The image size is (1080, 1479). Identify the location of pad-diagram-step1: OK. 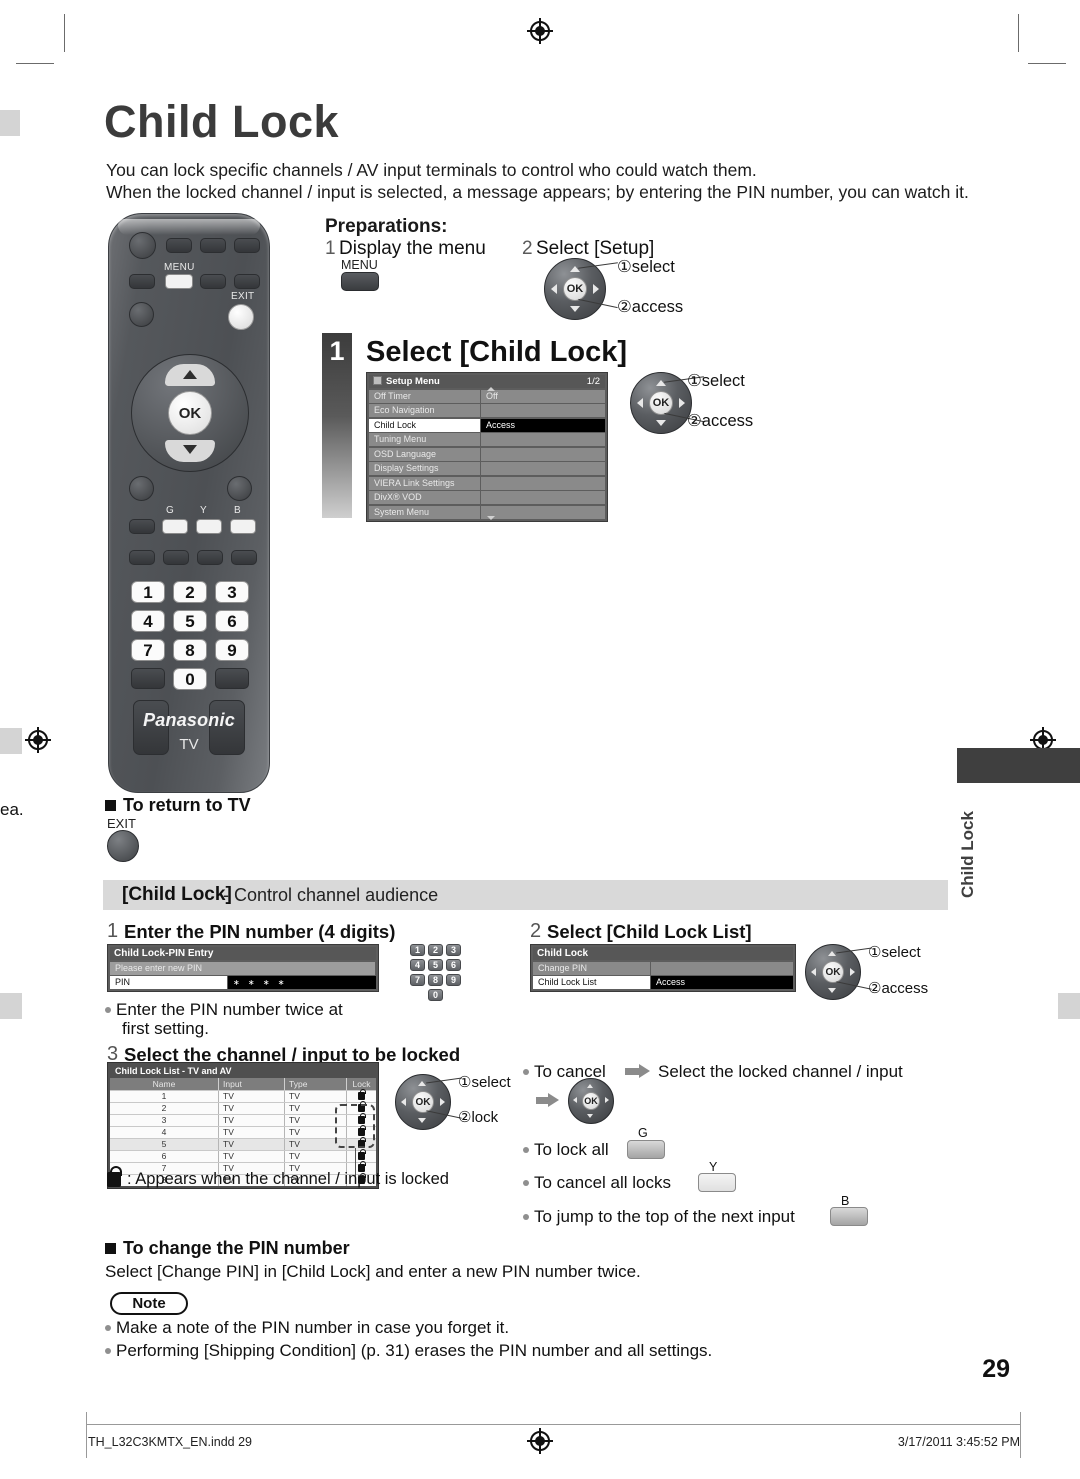
(661, 403).